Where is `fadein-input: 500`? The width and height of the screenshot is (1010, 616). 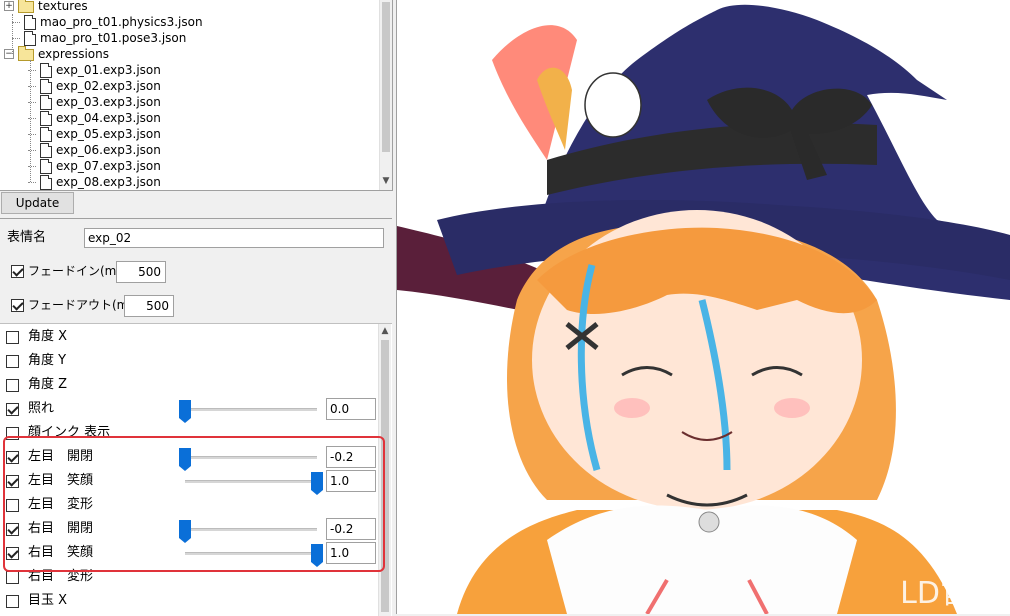
fadein-input: 500 is located at coordinates (141, 272).